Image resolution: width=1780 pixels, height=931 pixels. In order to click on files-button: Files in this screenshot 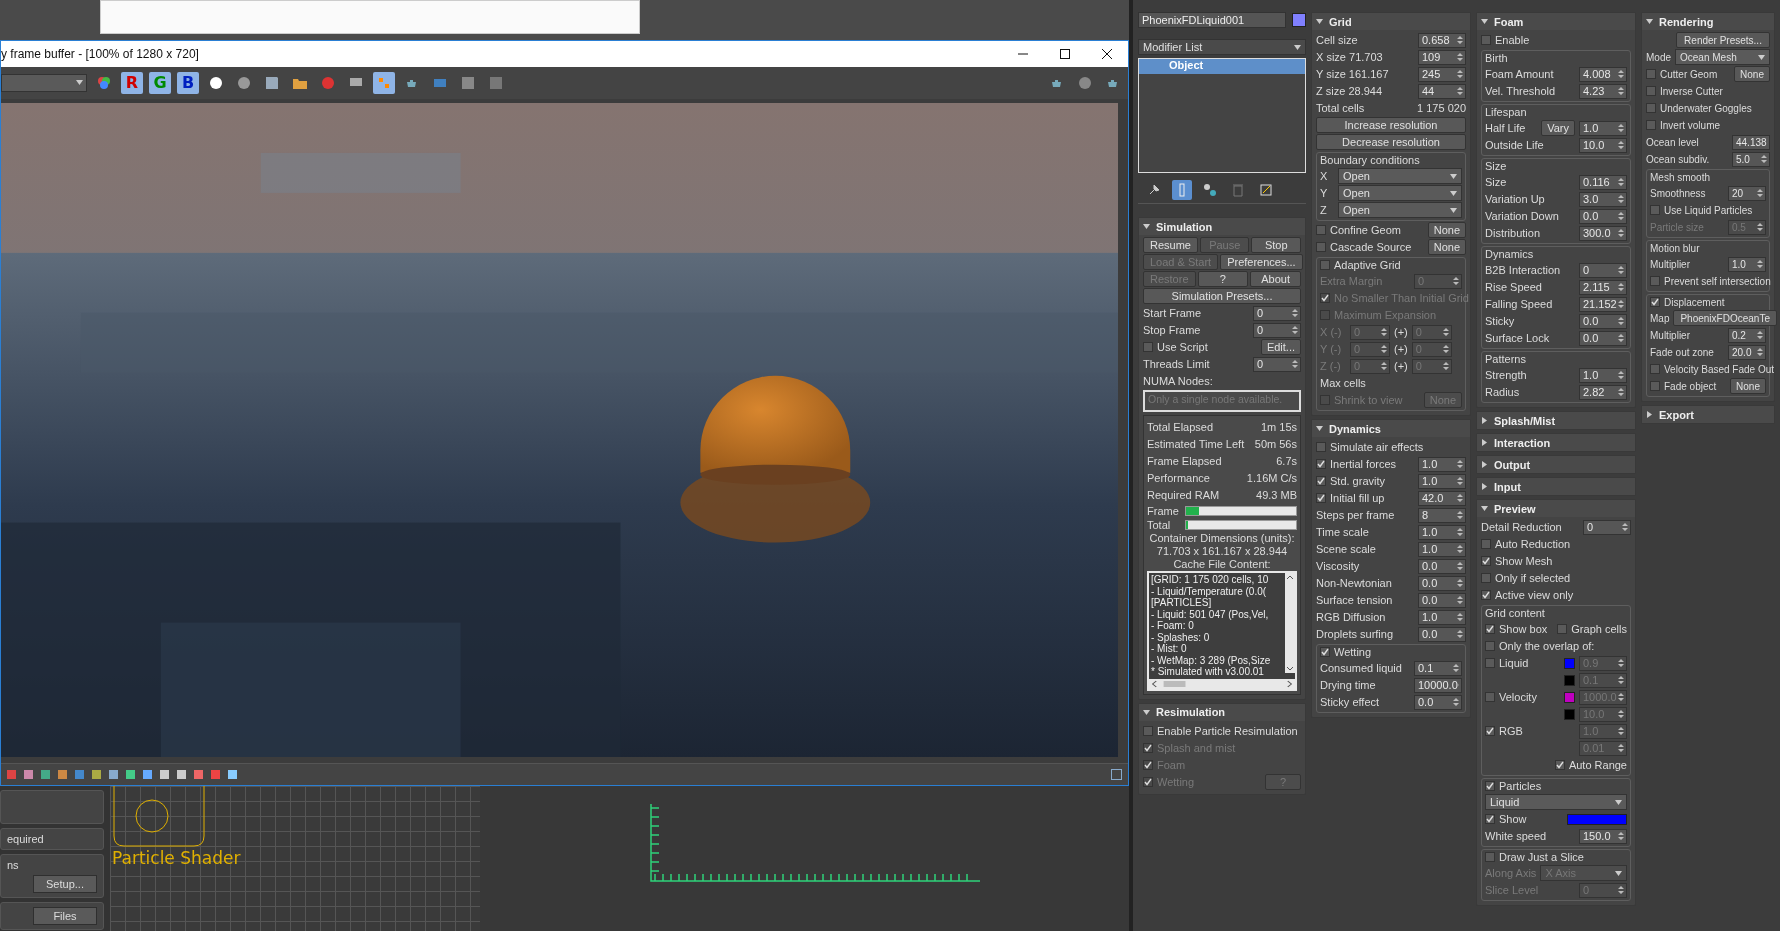, I will do `click(65, 916)`.